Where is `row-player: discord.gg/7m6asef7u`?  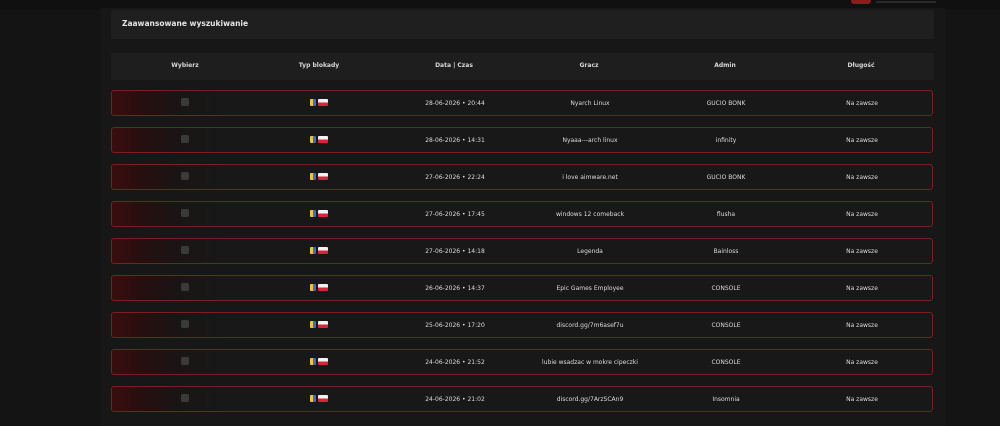
row-player: discord.gg/7m6asef7u is located at coordinates (590, 325).